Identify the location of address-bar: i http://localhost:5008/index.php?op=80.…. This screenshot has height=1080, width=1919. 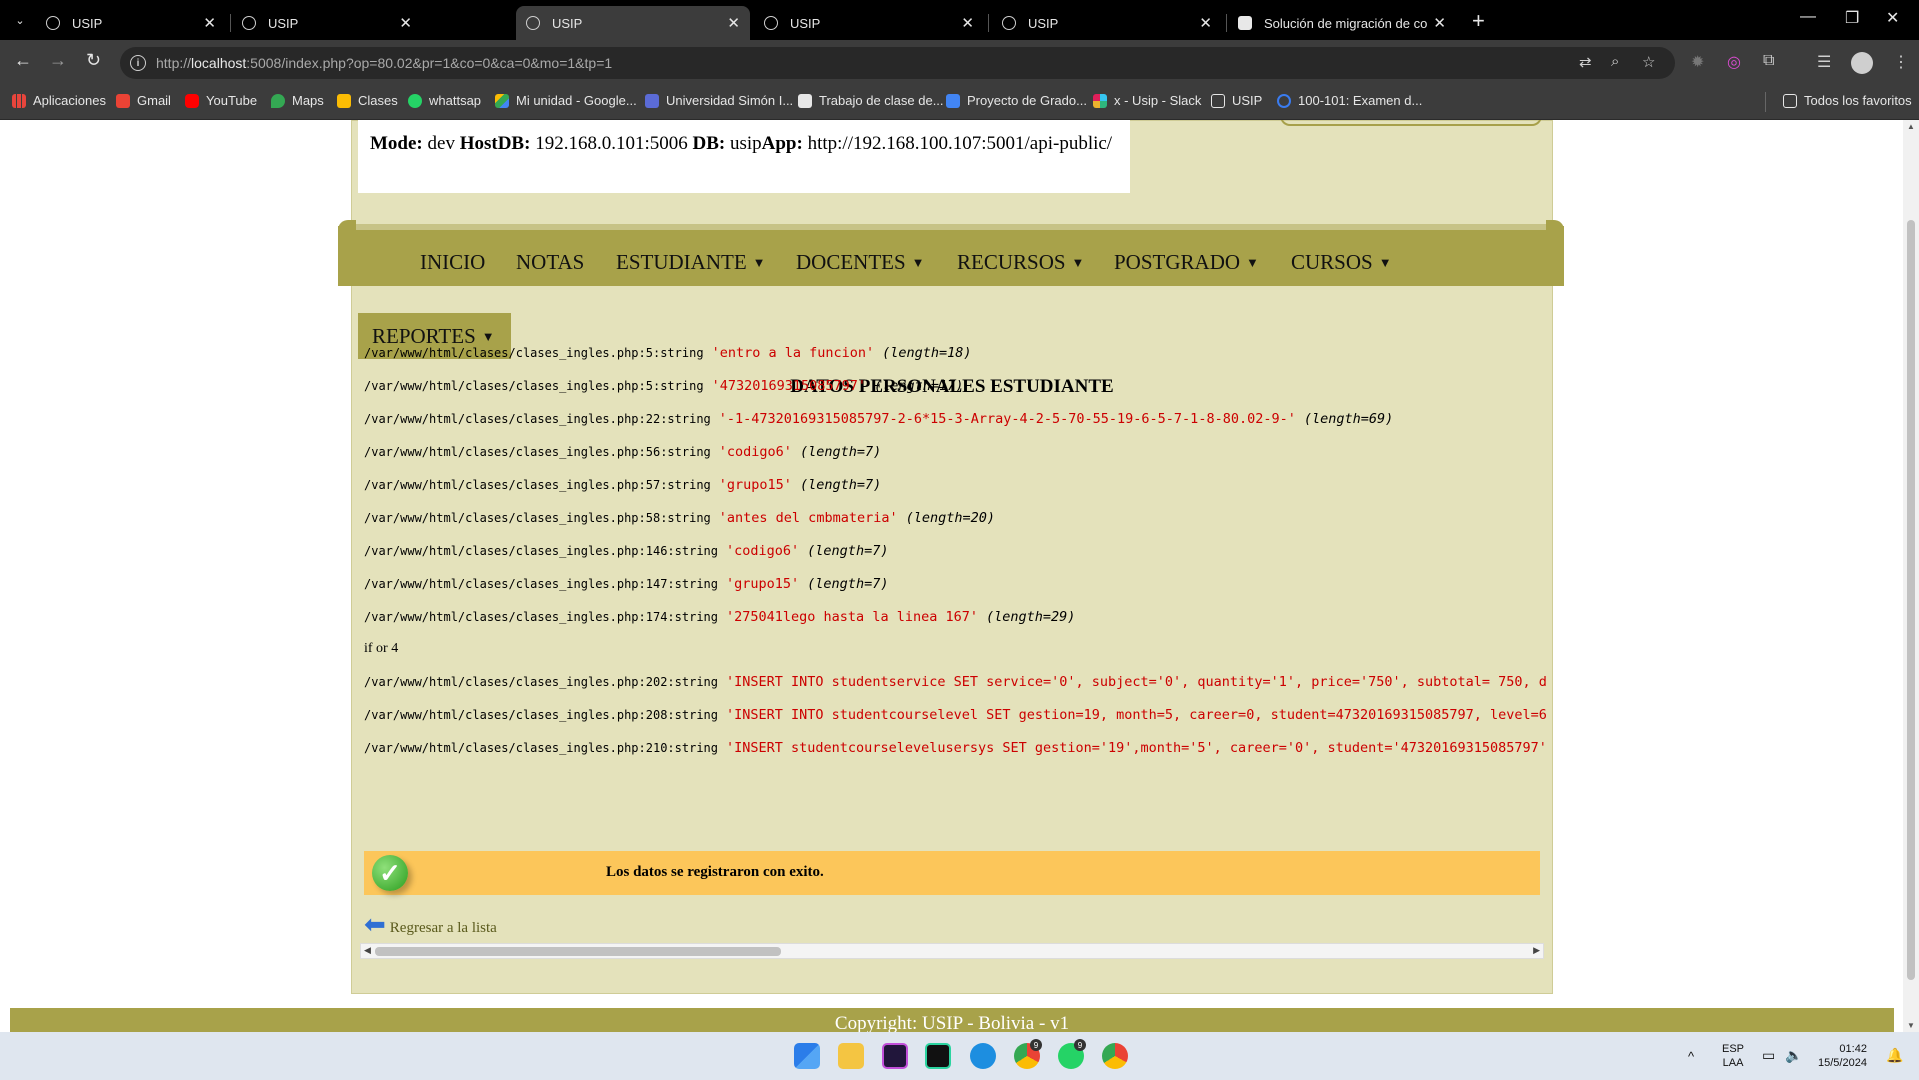
(897, 63).